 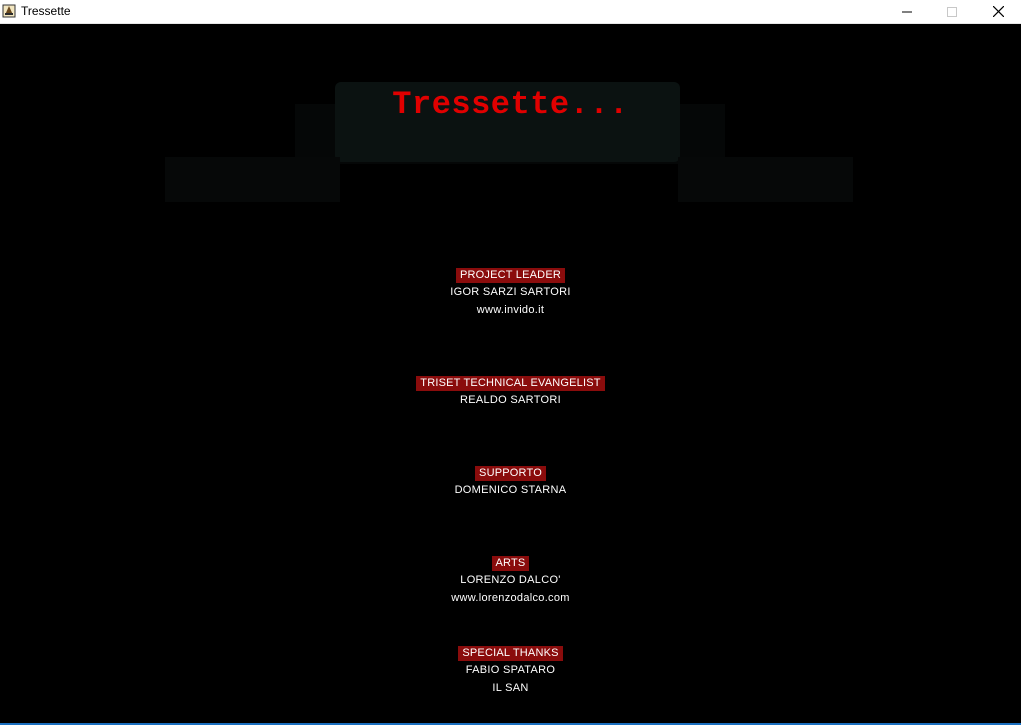 What do you see at coordinates (510, 400) in the screenshot?
I see `credit-name: REALDO SARTORI` at bounding box center [510, 400].